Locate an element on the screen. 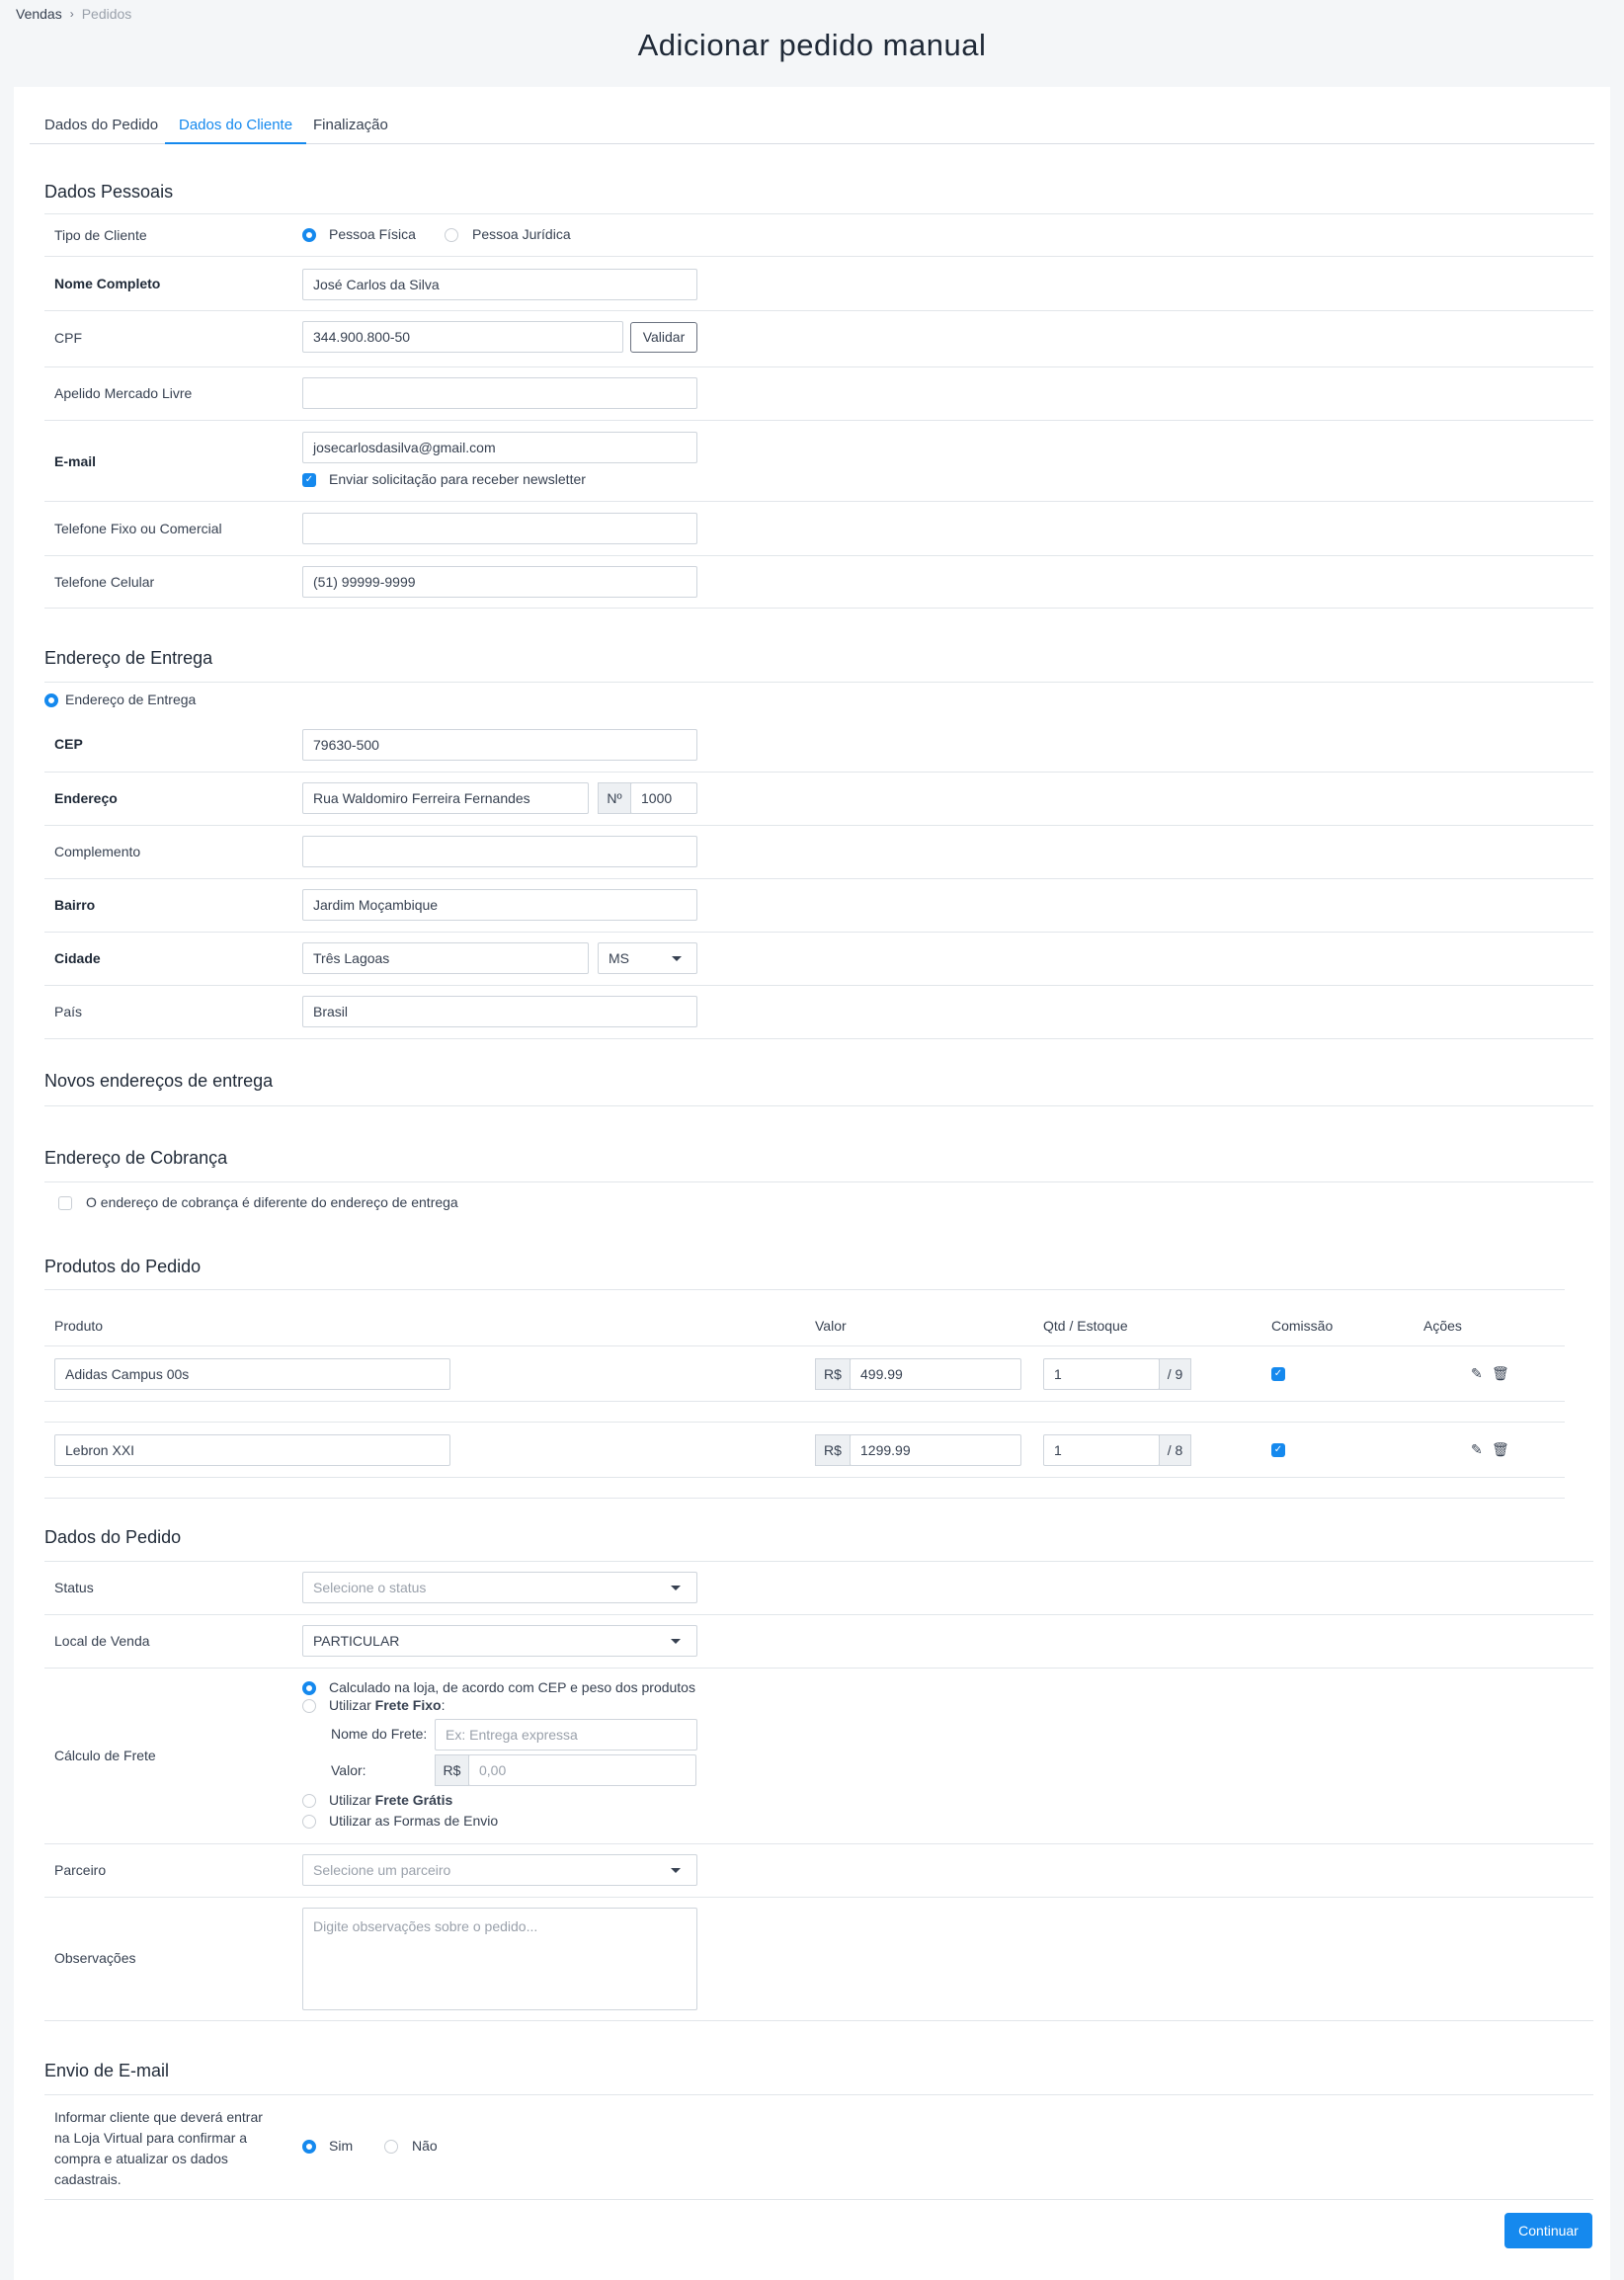 This screenshot has height=2280, width=1624. cidade-input: Três Lagoas is located at coordinates (445, 958).